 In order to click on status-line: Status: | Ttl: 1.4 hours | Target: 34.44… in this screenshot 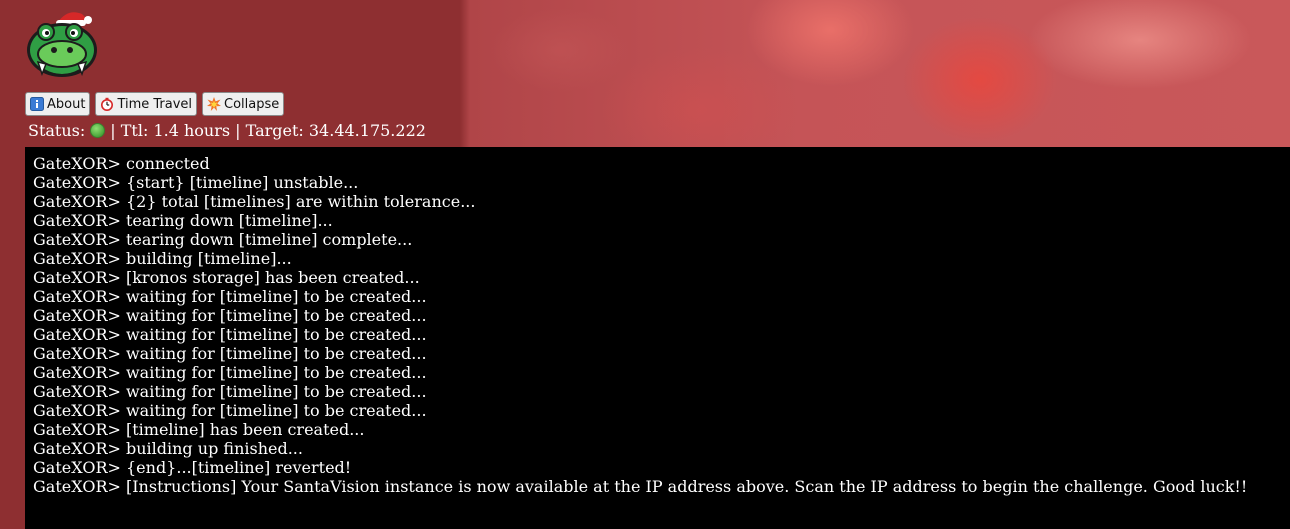, I will do `click(227, 130)`.